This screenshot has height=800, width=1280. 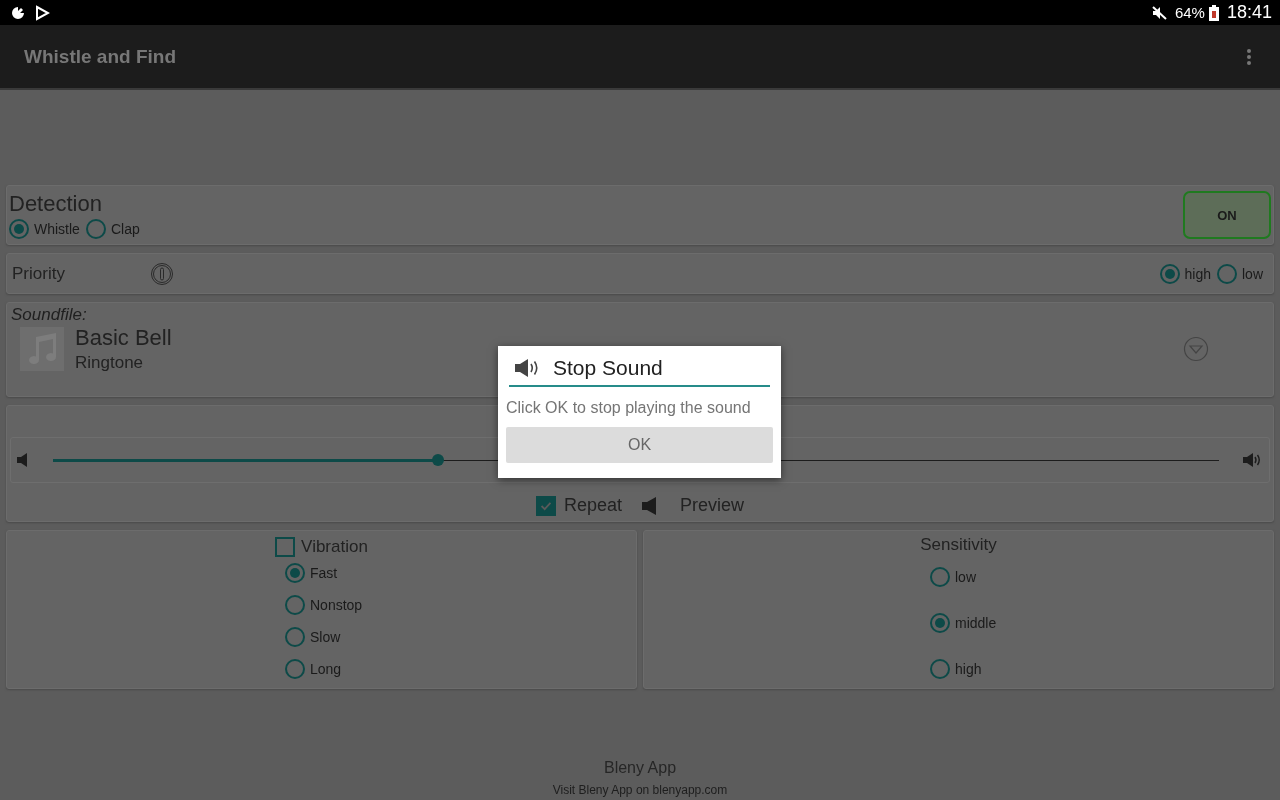 I want to click on toggle-button: ON, so click(x=1227, y=215).